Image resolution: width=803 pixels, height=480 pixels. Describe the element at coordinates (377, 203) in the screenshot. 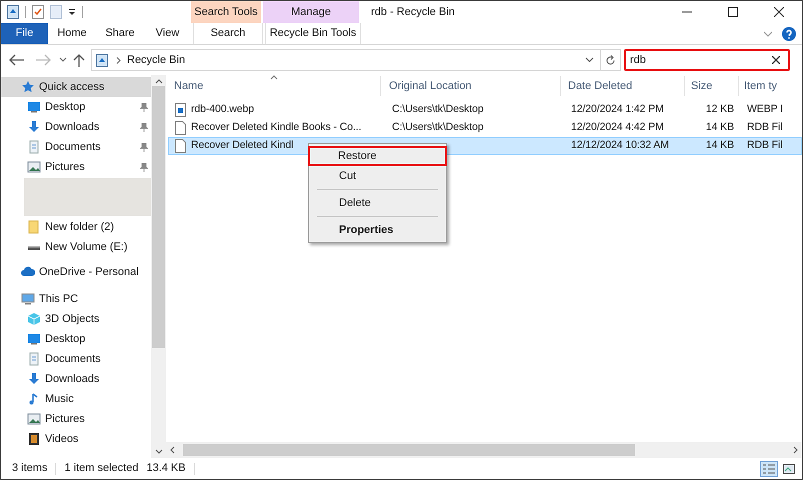

I see `menu-item: Delete` at that location.